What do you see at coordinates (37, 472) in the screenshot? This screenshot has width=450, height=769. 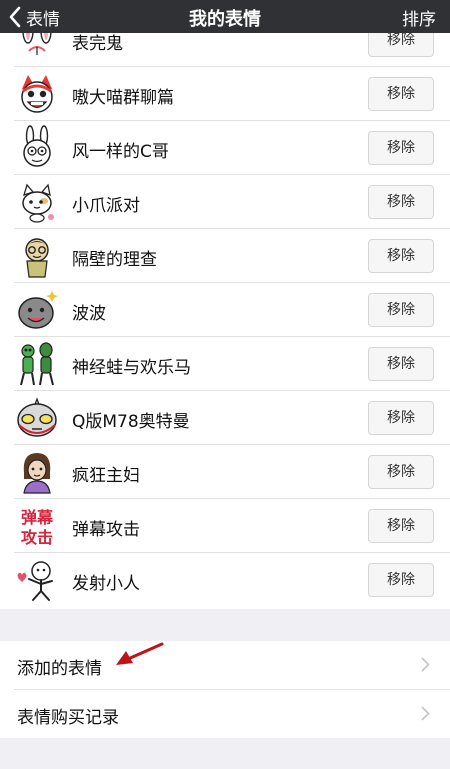 I see `housewife-sticker-icon` at bounding box center [37, 472].